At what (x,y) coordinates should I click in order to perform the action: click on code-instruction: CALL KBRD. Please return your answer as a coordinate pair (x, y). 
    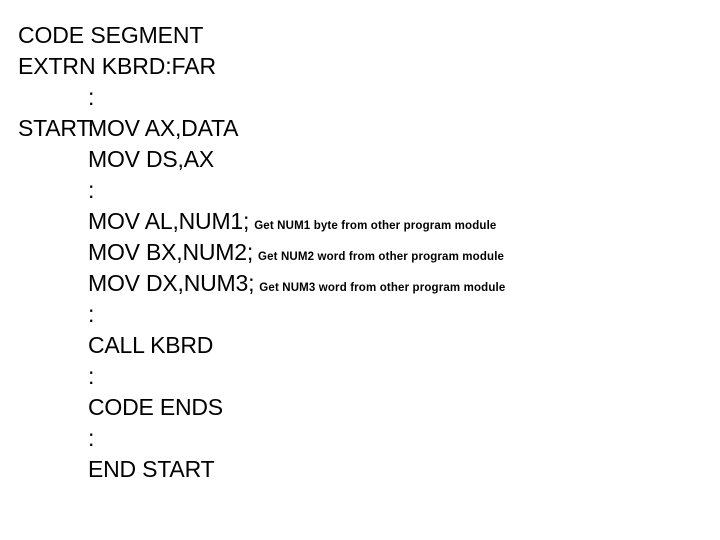
    Looking at the image, I should click on (151, 345).